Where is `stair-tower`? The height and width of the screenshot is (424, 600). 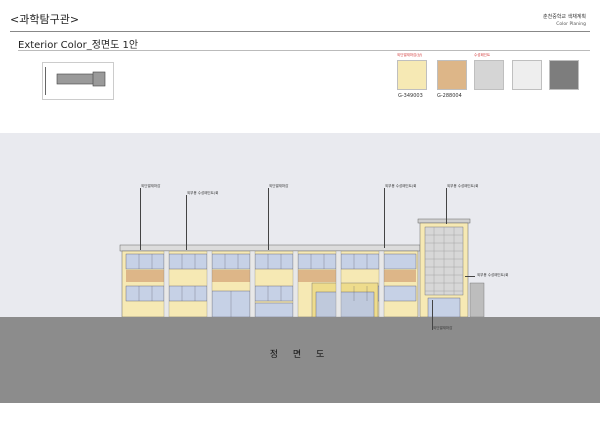
stair-tower is located at coordinates (451, 268).